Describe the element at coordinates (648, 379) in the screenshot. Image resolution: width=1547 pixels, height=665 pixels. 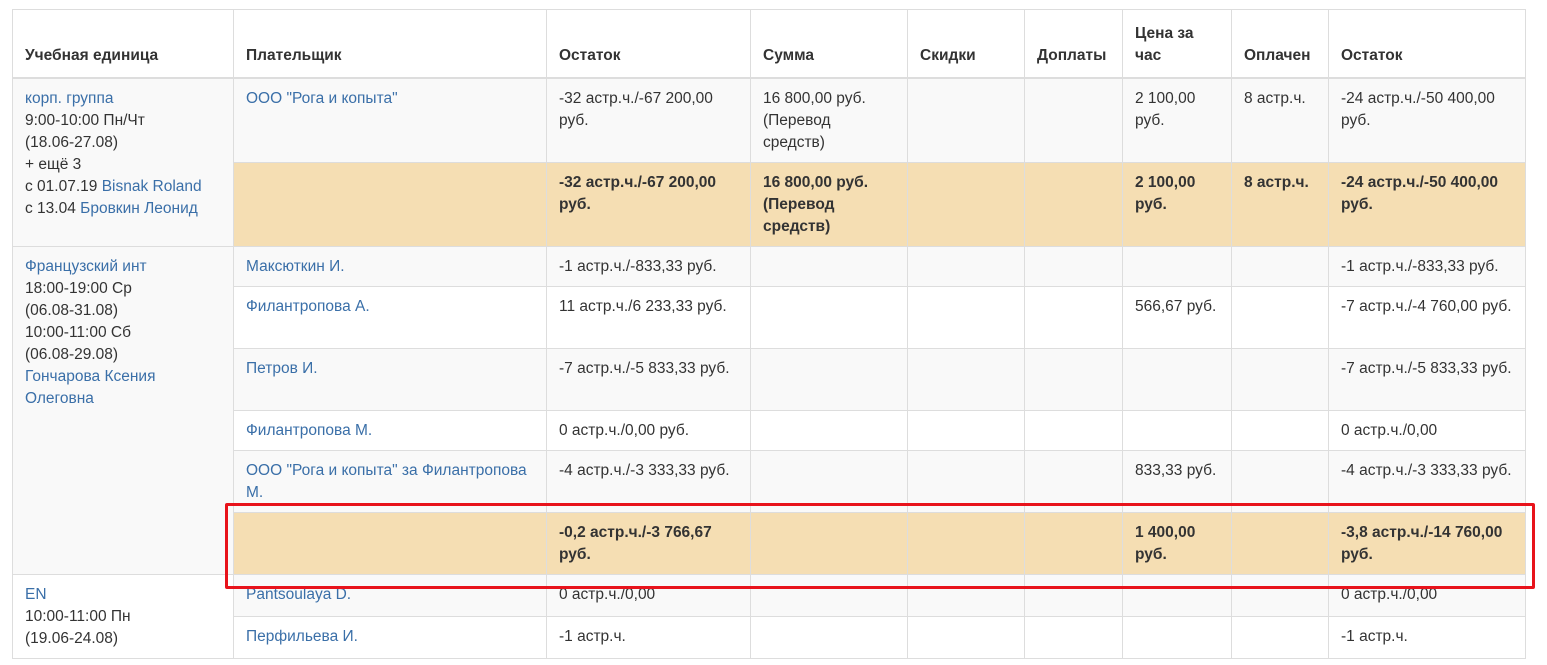
I see `balance-start-cell: -7 астр.ч./-5 833,33 руб.` at that location.